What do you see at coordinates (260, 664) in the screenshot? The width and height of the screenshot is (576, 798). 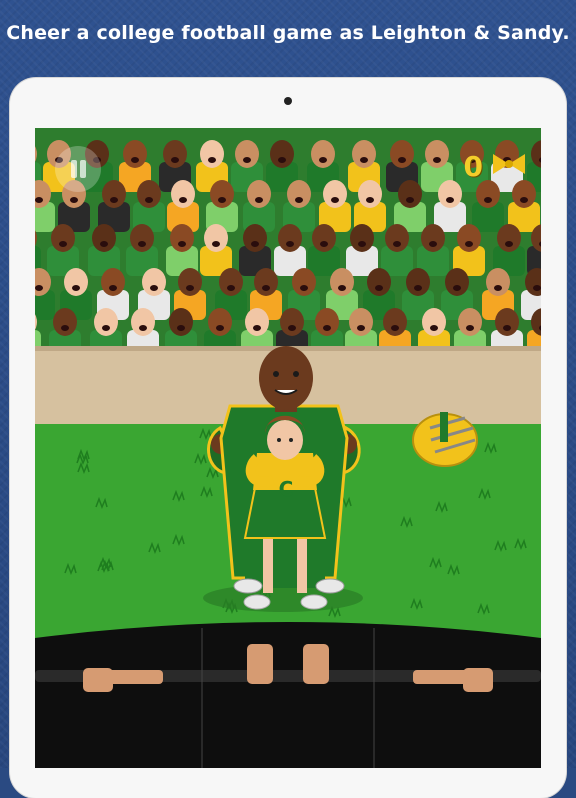 I see `up-left-hand-button` at bounding box center [260, 664].